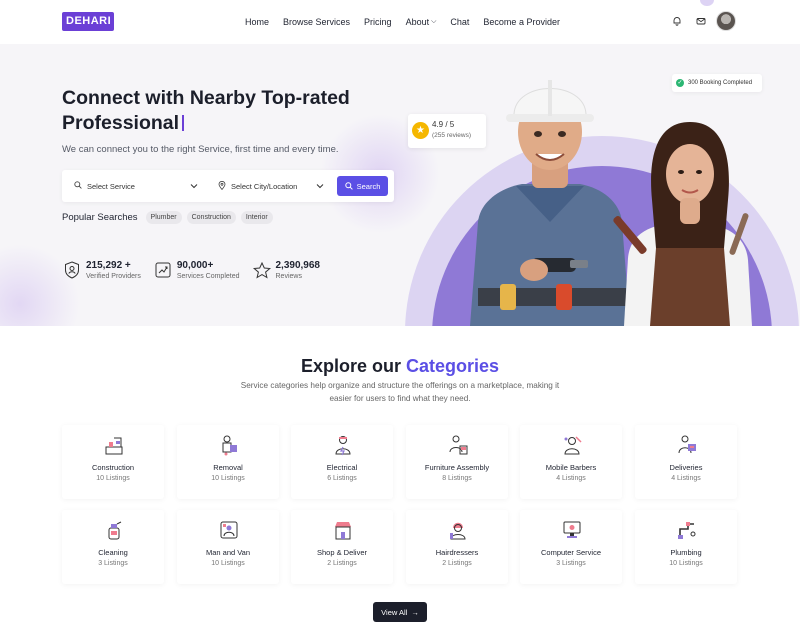 This screenshot has width=800, height=628. Describe the element at coordinates (208, 276) in the screenshot. I see `stat-label: Services Completed` at that location.